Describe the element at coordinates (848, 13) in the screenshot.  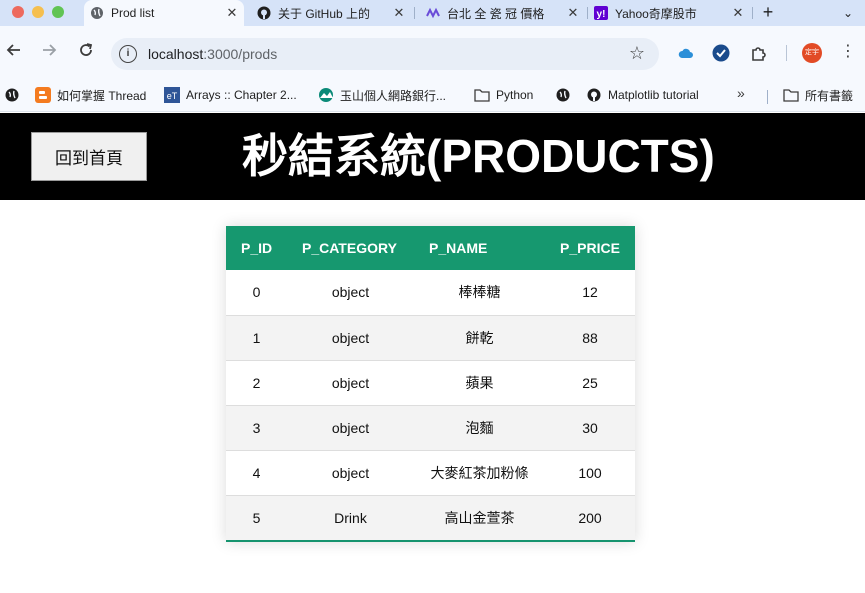
I see `tab-search-button: ⌄` at that location.